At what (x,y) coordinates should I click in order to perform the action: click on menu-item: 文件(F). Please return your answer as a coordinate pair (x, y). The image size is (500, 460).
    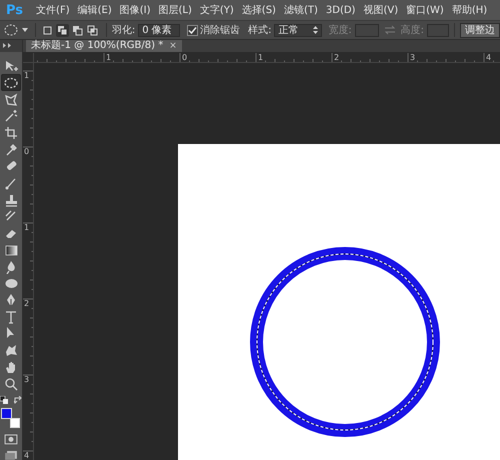
    Looking at the image, I should click on (53, 10).